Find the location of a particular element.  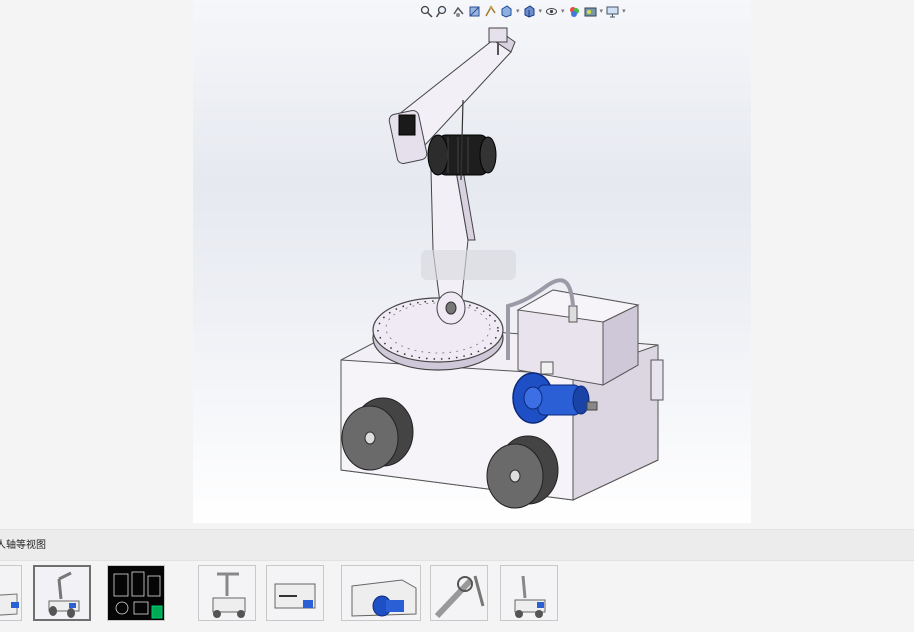

view-toolbar: ▾ ▾ ▾ ▾ ▾ is located at coordinates (523, 11).